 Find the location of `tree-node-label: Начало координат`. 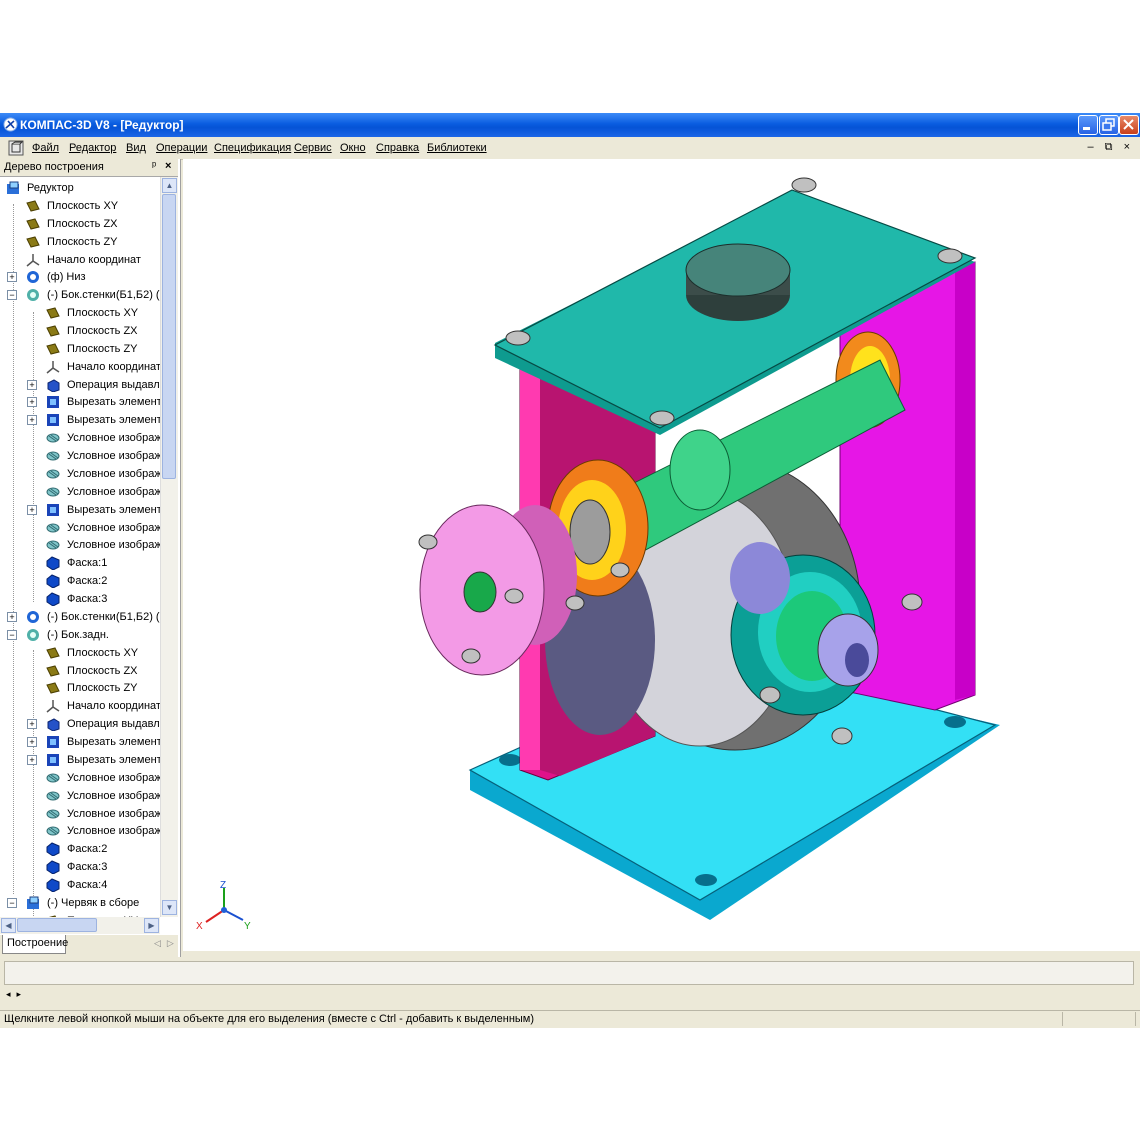

tree-node-label: Начало координат is located at coordinates (113, 366).